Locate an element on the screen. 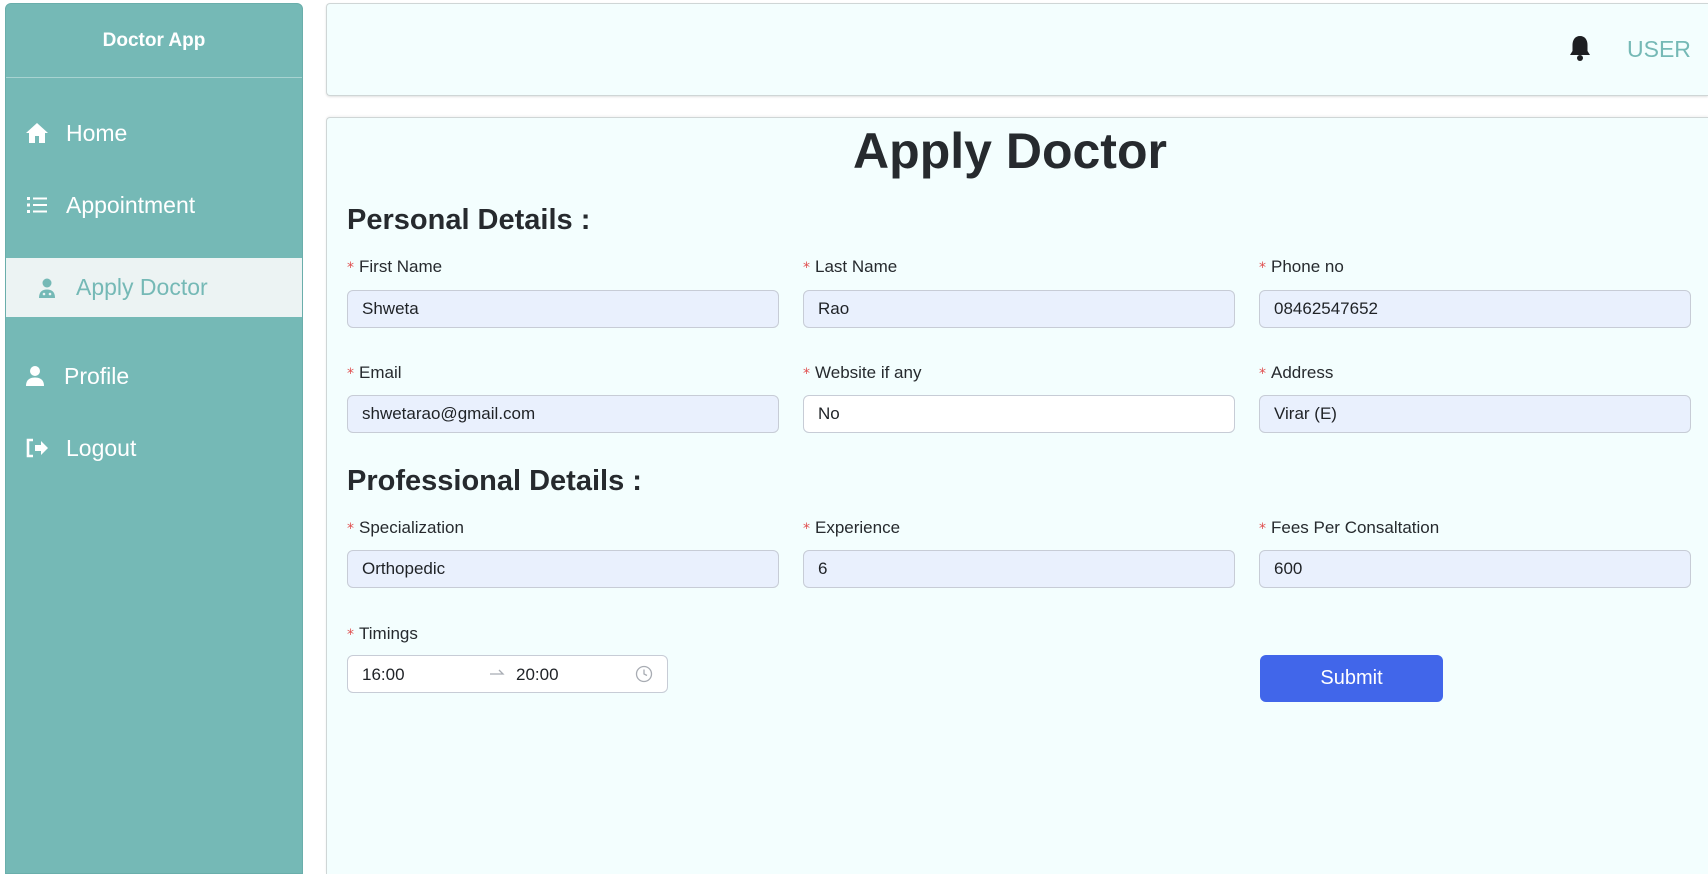 Image resolution: width=1708 pixels, height=874 pixels. bell-icon is located at coordinates (1580, 48).